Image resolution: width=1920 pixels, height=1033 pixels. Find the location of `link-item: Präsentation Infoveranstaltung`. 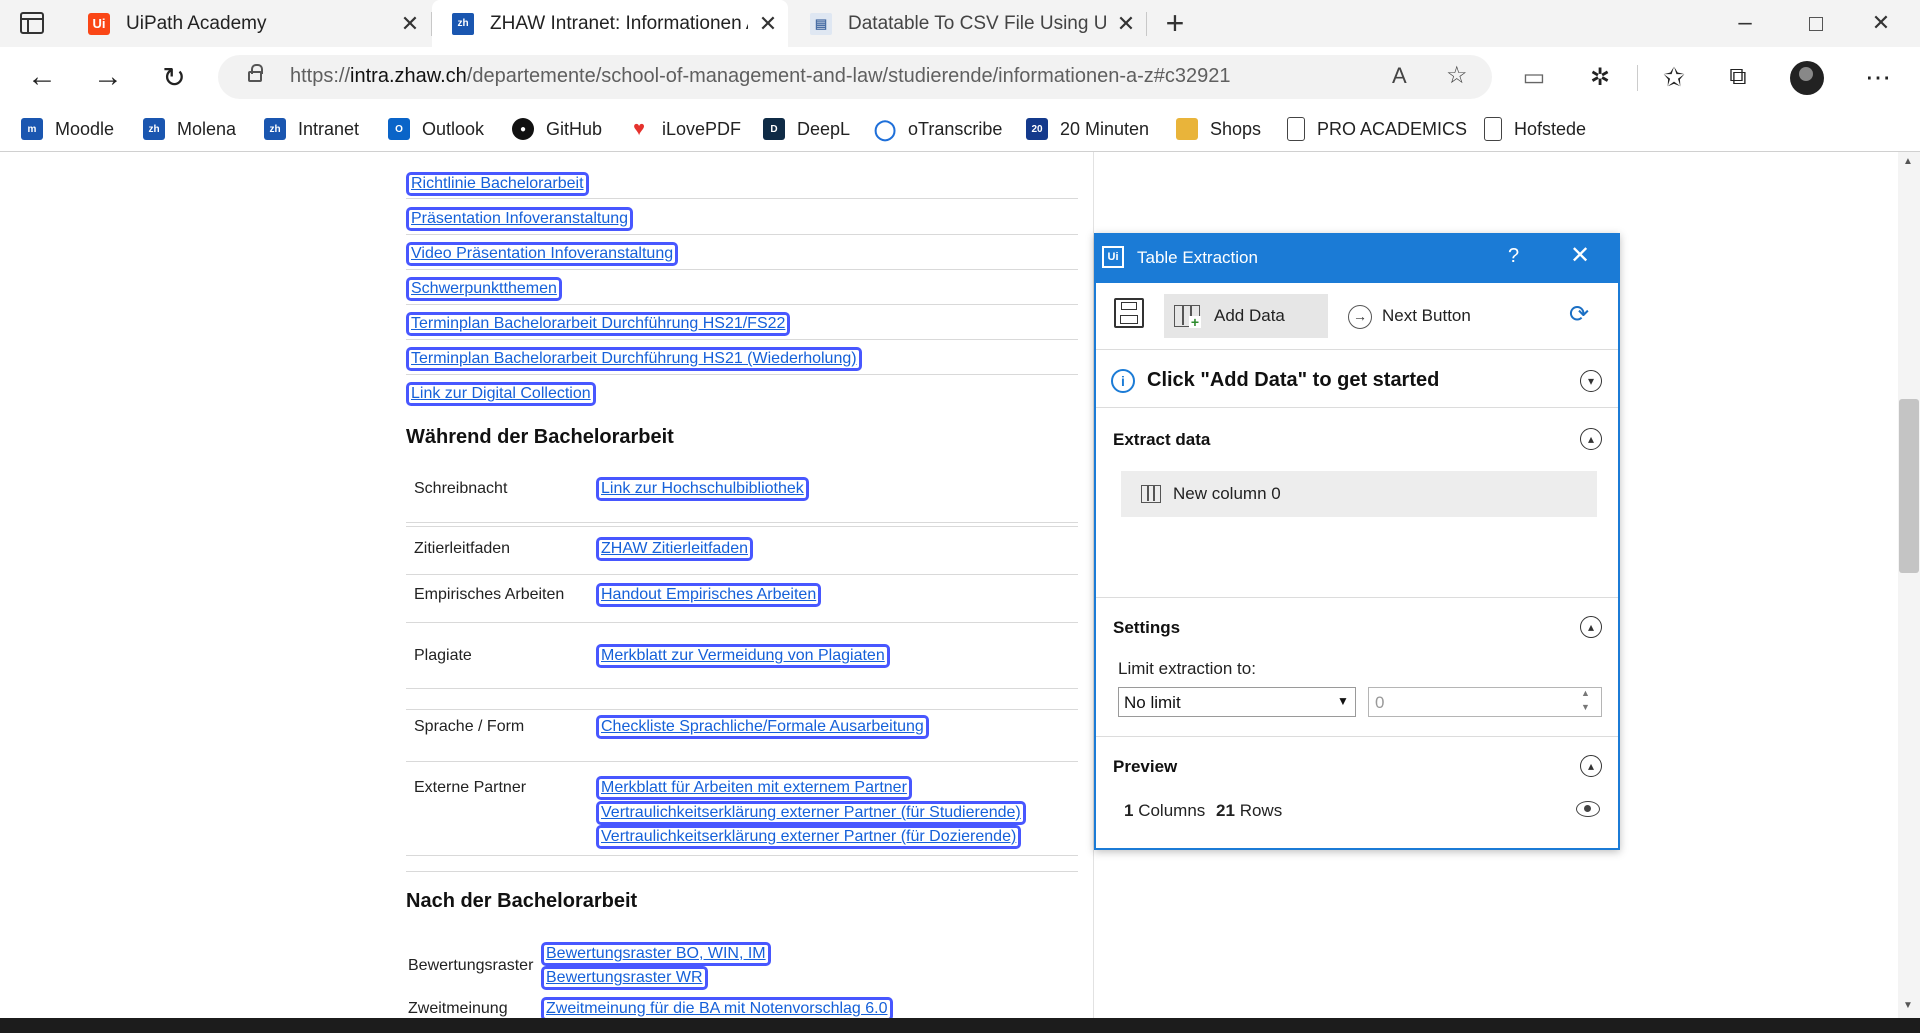

link-item: Präsentation Infoveranstaltung is located at coordinates (520, 219).